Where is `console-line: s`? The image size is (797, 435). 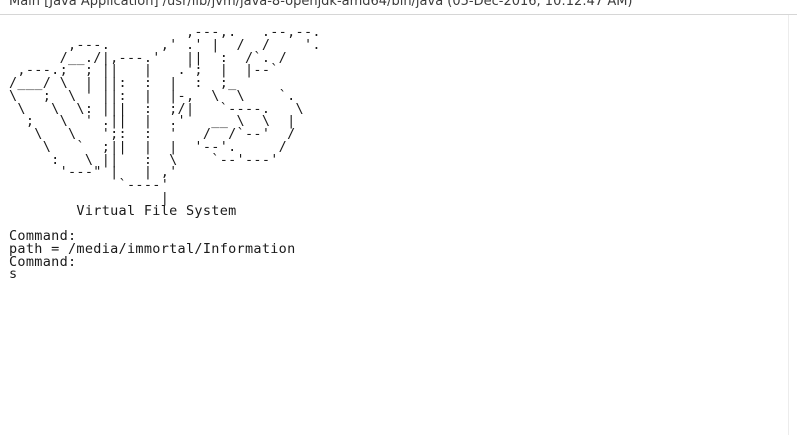
console-line: s is located at coordinates (13, 274).